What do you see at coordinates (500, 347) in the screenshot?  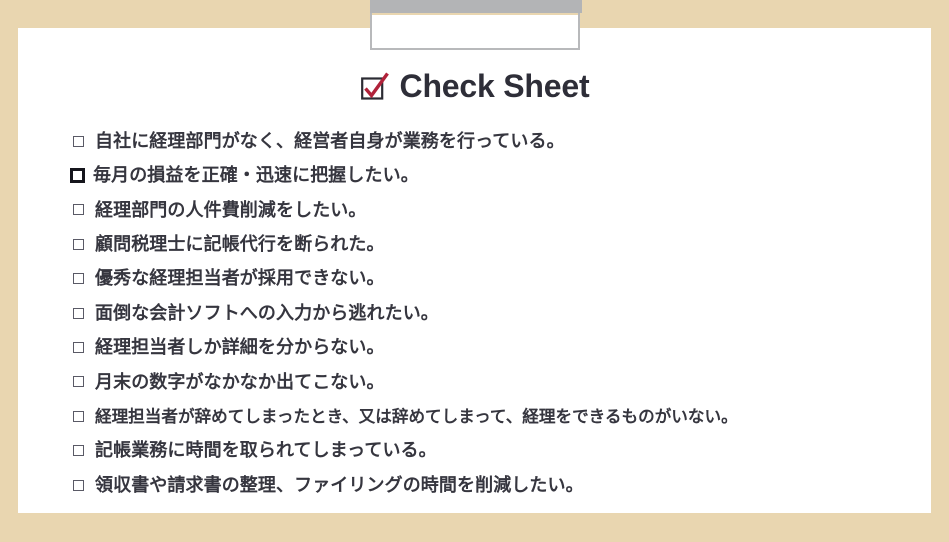 I see `checklist-row: 経理担当者しか詳細を分からない。` at bounding box center [500, 347].